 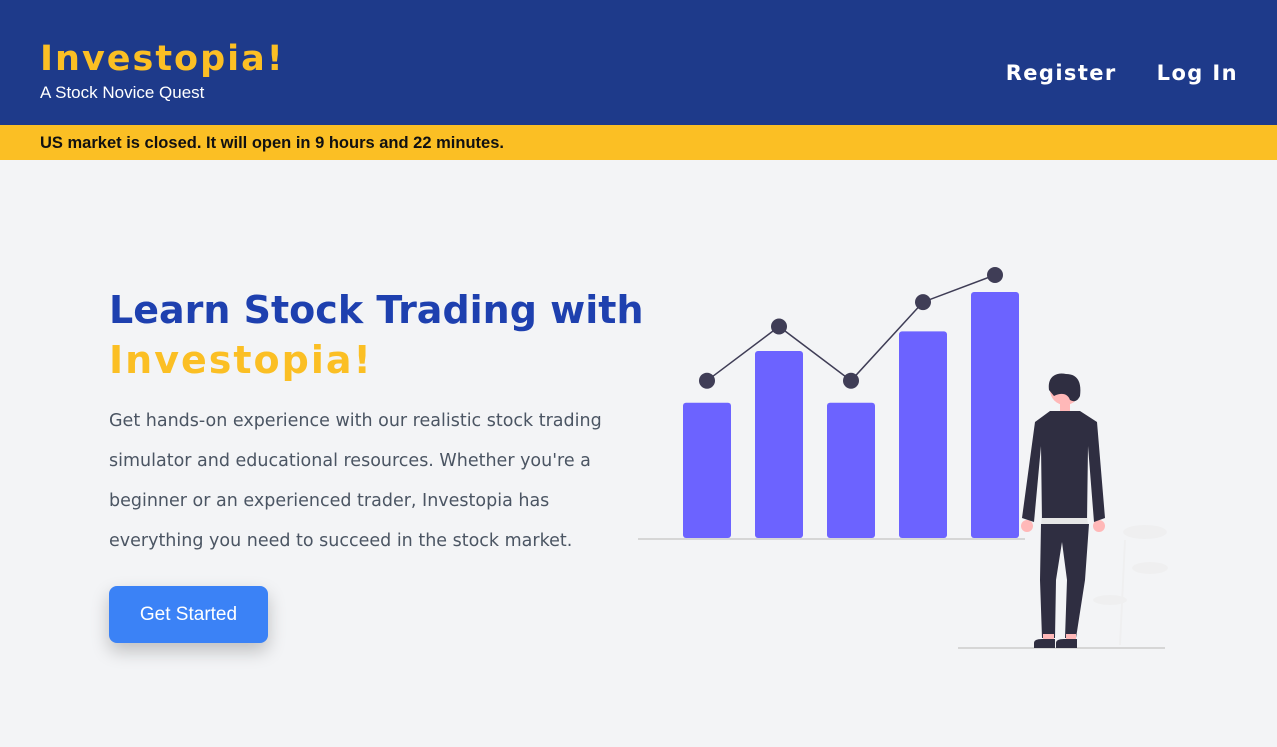 I want to click on trend-line, so click(x=851, y=328).